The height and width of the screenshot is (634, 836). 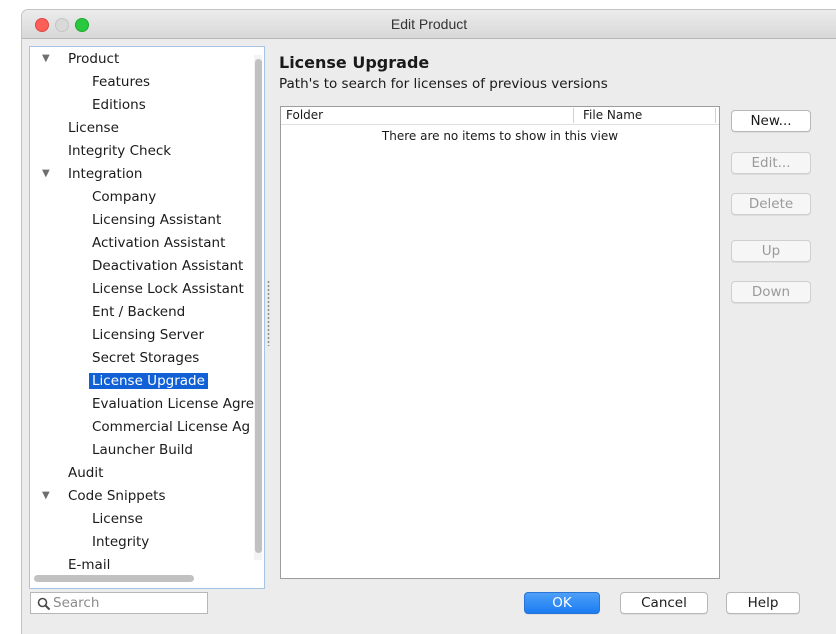 What do you see at coordinates (168, 289) in the screenshot?
I see `tree-item-license-lock-assistant: License Lock Assistant` at bounding box center [168, 289].